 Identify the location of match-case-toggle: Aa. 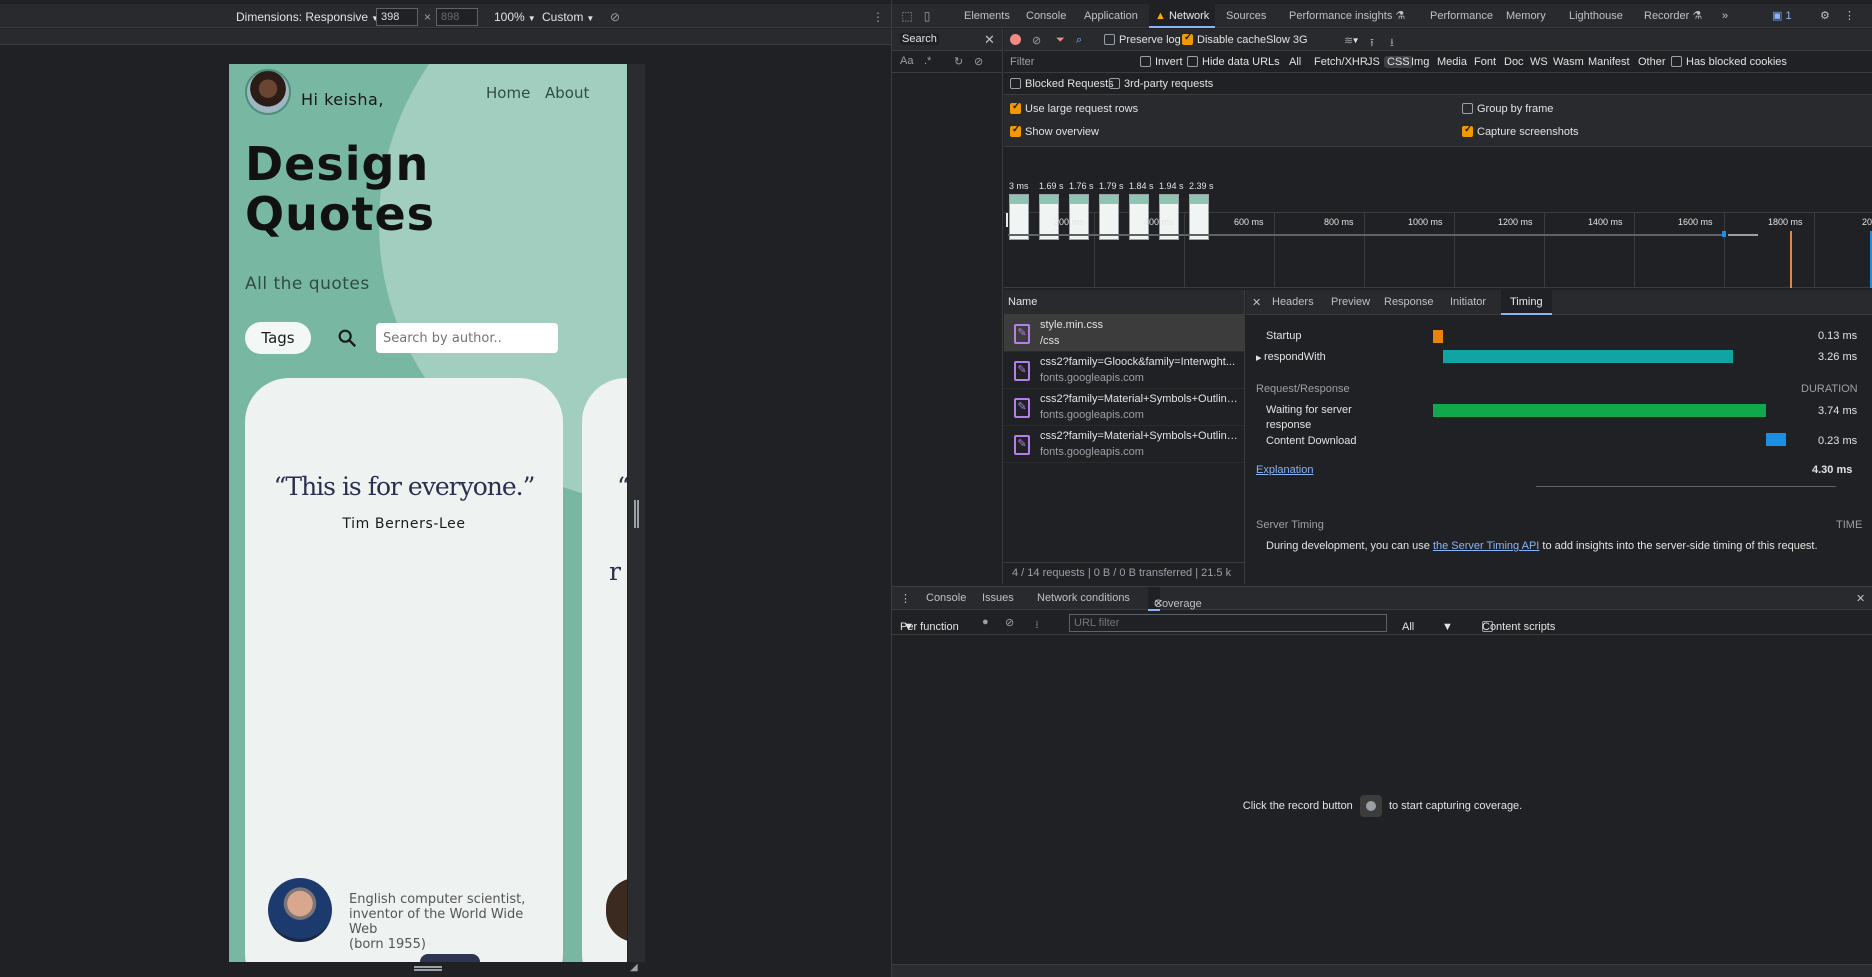
(906, 61).